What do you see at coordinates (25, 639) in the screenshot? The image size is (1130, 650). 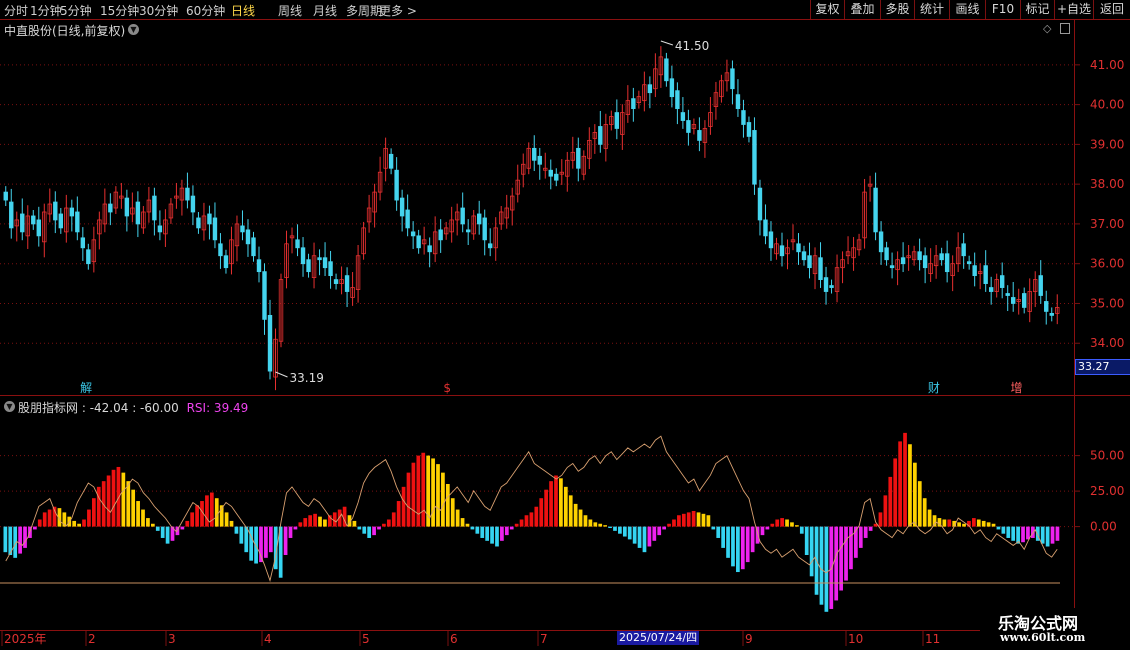 I see `time-axis-label-0: 2025年` at bounding box center [25, 639].